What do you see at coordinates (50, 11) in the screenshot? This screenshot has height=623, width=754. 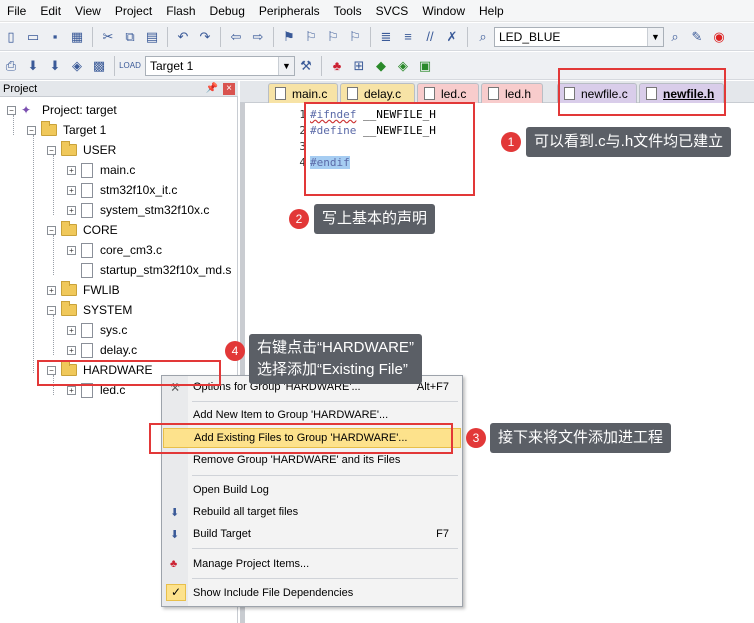 I see `menu-edit: Edit` at bounding box center [50, 11].